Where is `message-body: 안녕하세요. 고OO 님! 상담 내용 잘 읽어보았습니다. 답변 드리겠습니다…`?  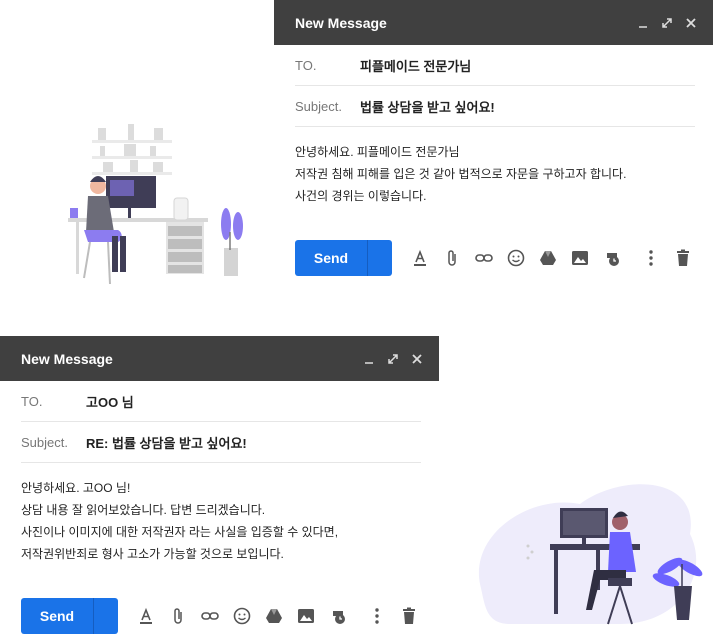 message-body: 안녕하세요. 고OO 님! 상담 내용 잘 읽어보았습니다. 답변 드리겠습니다… is located at coordinates (221, 521).